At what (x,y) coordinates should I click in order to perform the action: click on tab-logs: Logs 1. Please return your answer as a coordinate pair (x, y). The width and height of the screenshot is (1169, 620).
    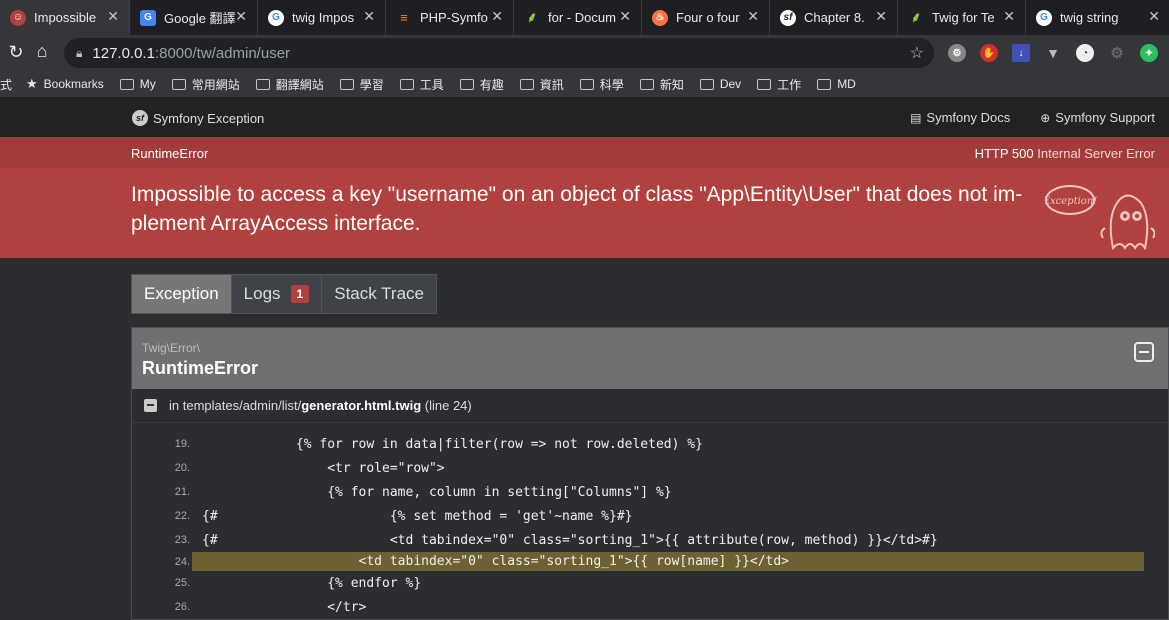
    Looking at the image, I should click on (277, 294).